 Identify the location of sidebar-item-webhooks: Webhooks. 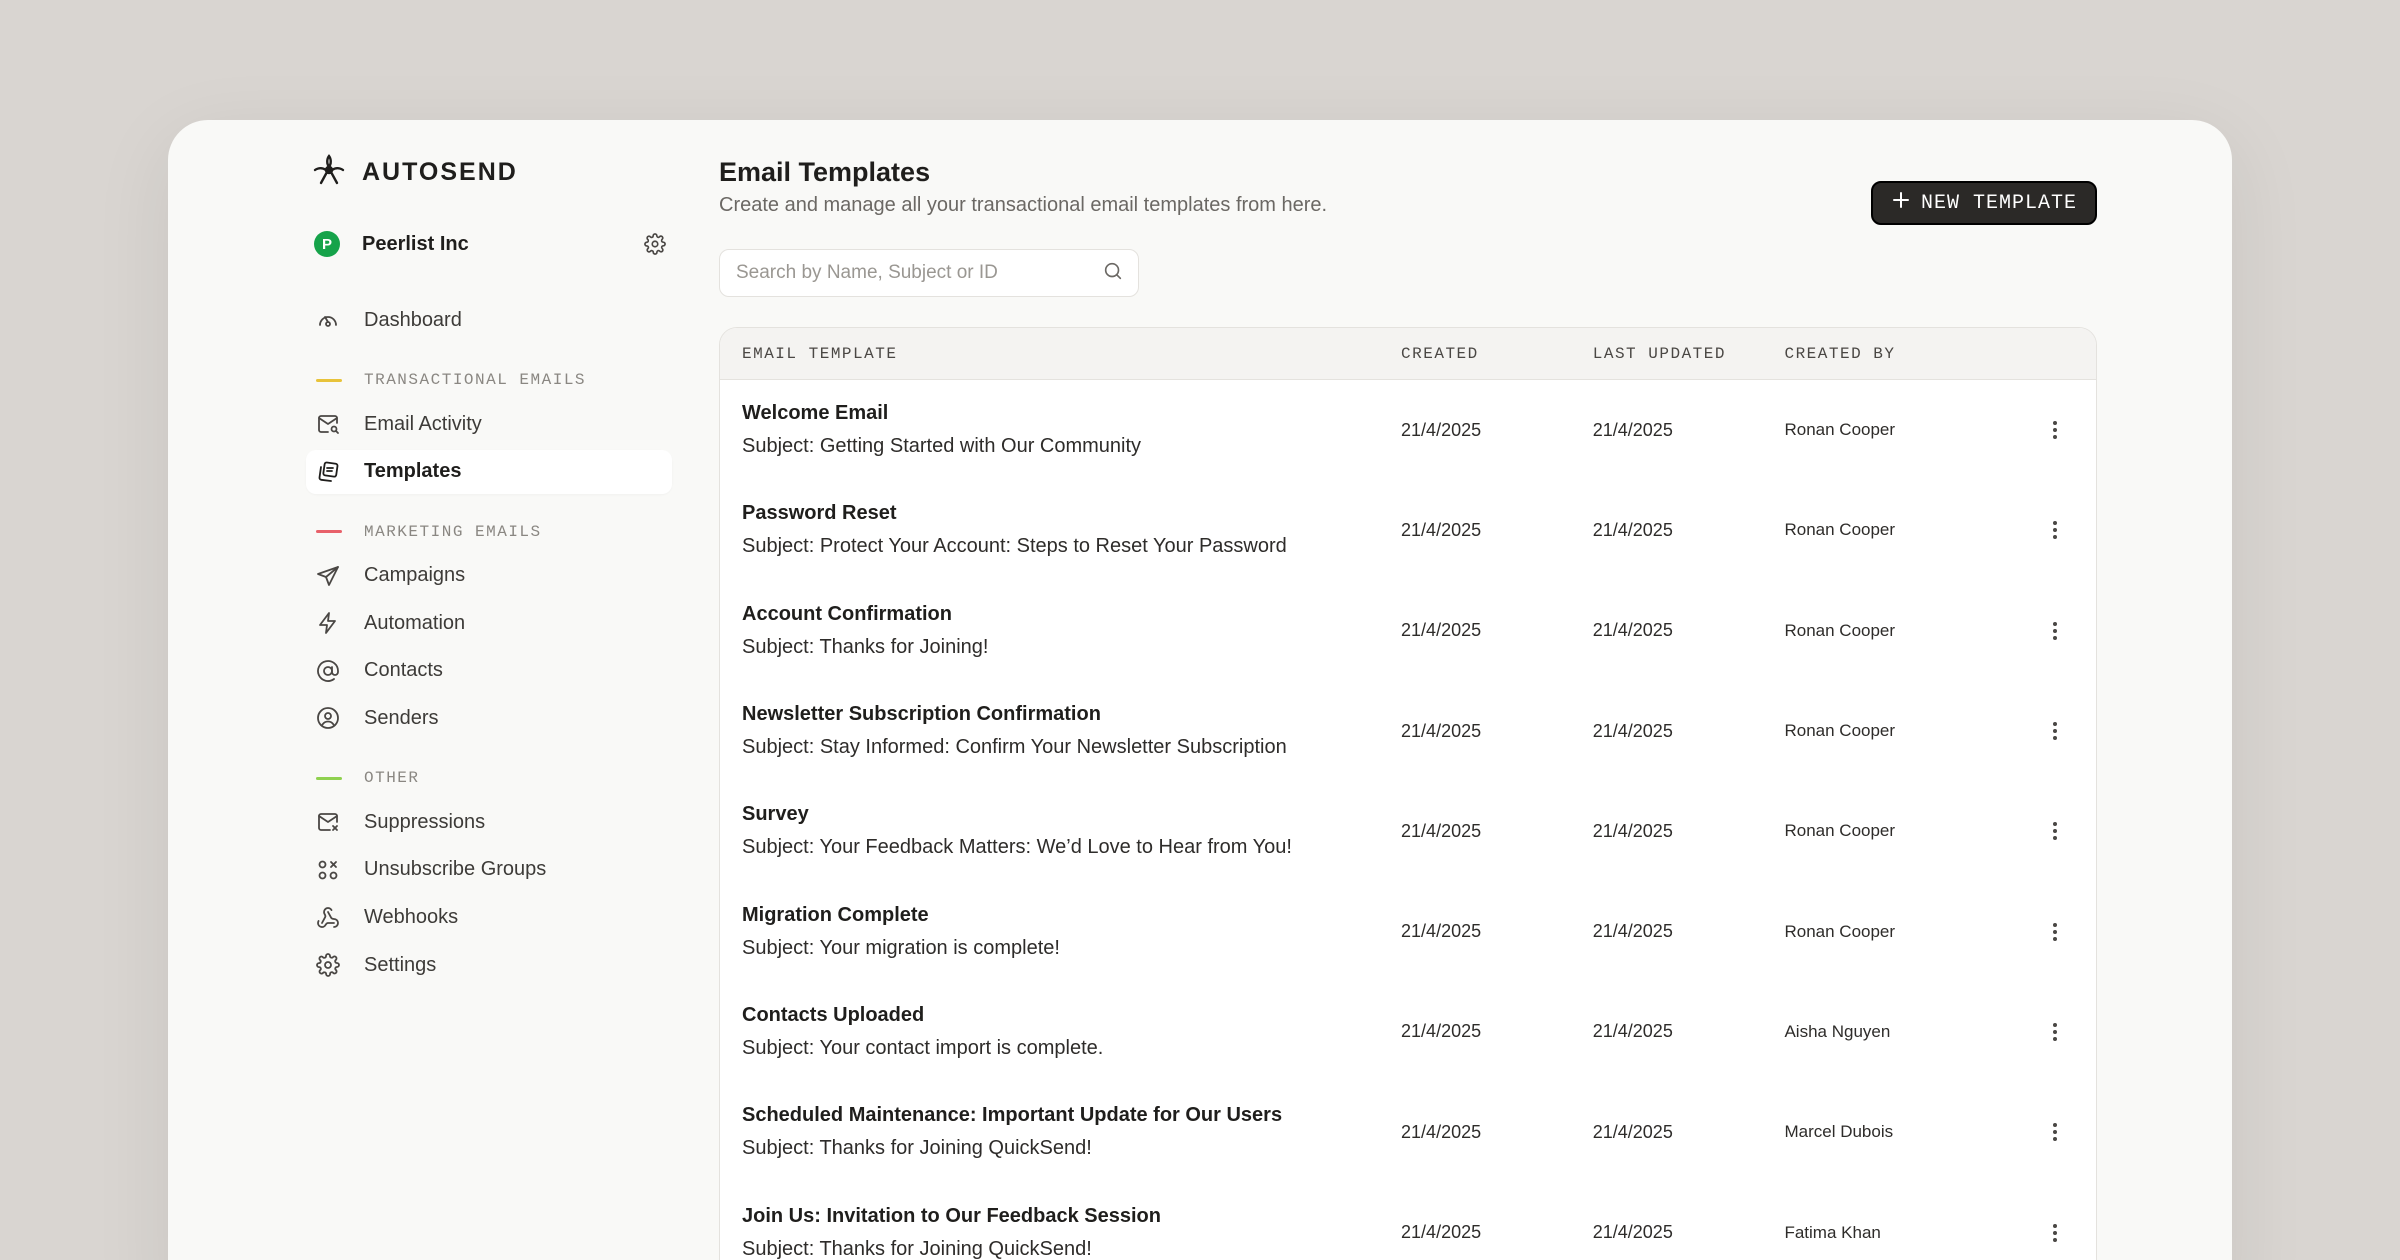
(489, 918).